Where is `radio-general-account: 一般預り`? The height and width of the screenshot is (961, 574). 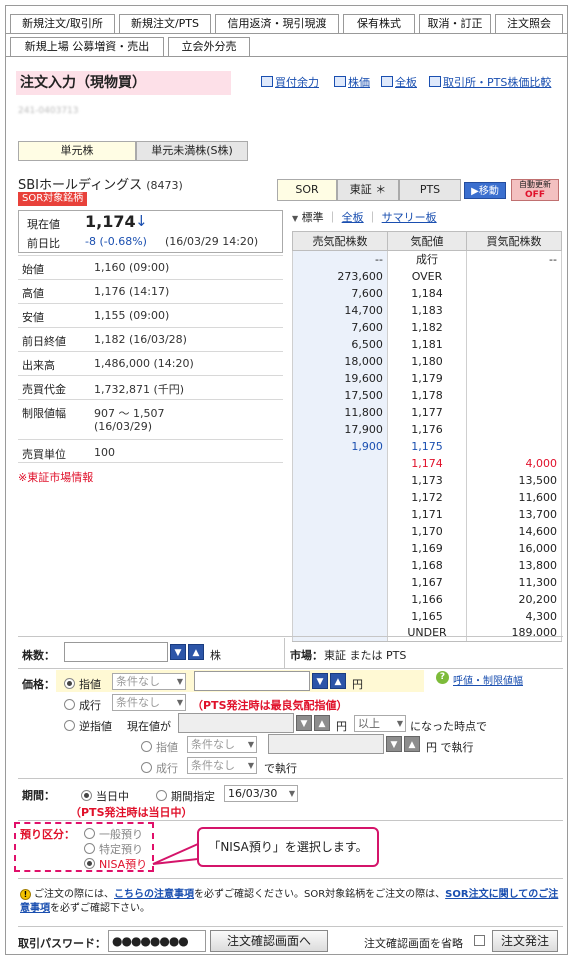 radio-general-account: 一般預り is located at coordinates (113, 834).